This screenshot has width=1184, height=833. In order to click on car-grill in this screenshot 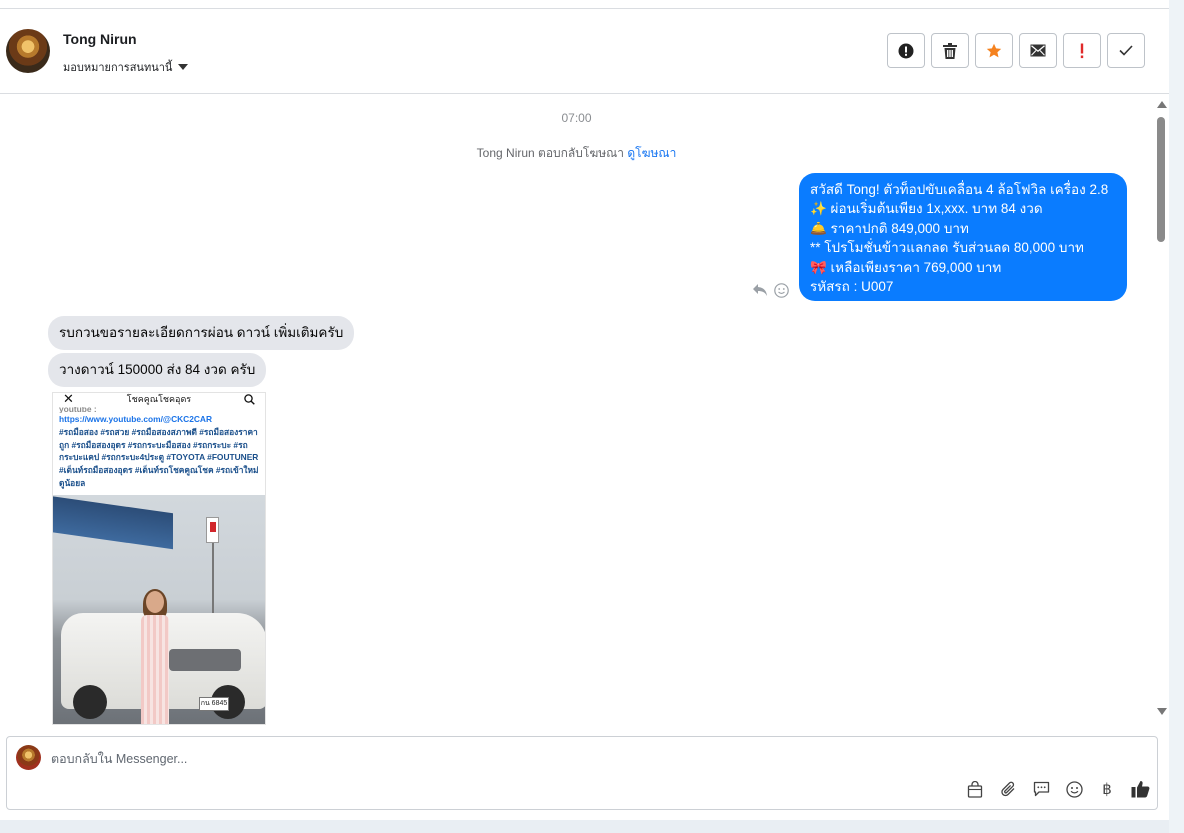, I will do `click(205, 660)`.